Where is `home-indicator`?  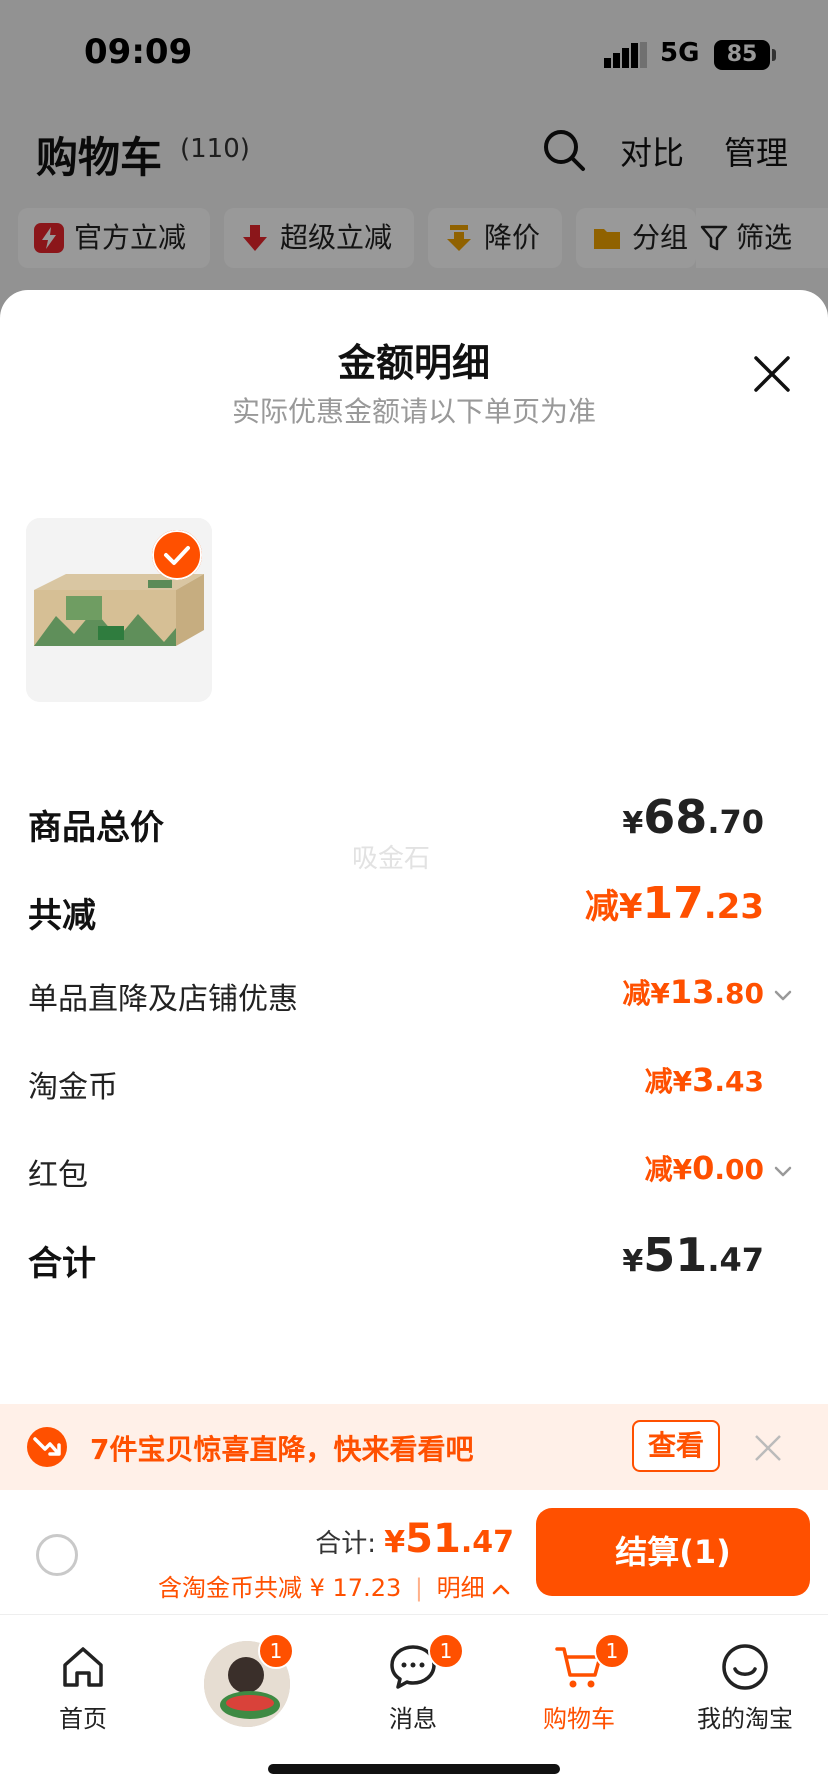 home-indicator is located at coordinates (414, 1769).